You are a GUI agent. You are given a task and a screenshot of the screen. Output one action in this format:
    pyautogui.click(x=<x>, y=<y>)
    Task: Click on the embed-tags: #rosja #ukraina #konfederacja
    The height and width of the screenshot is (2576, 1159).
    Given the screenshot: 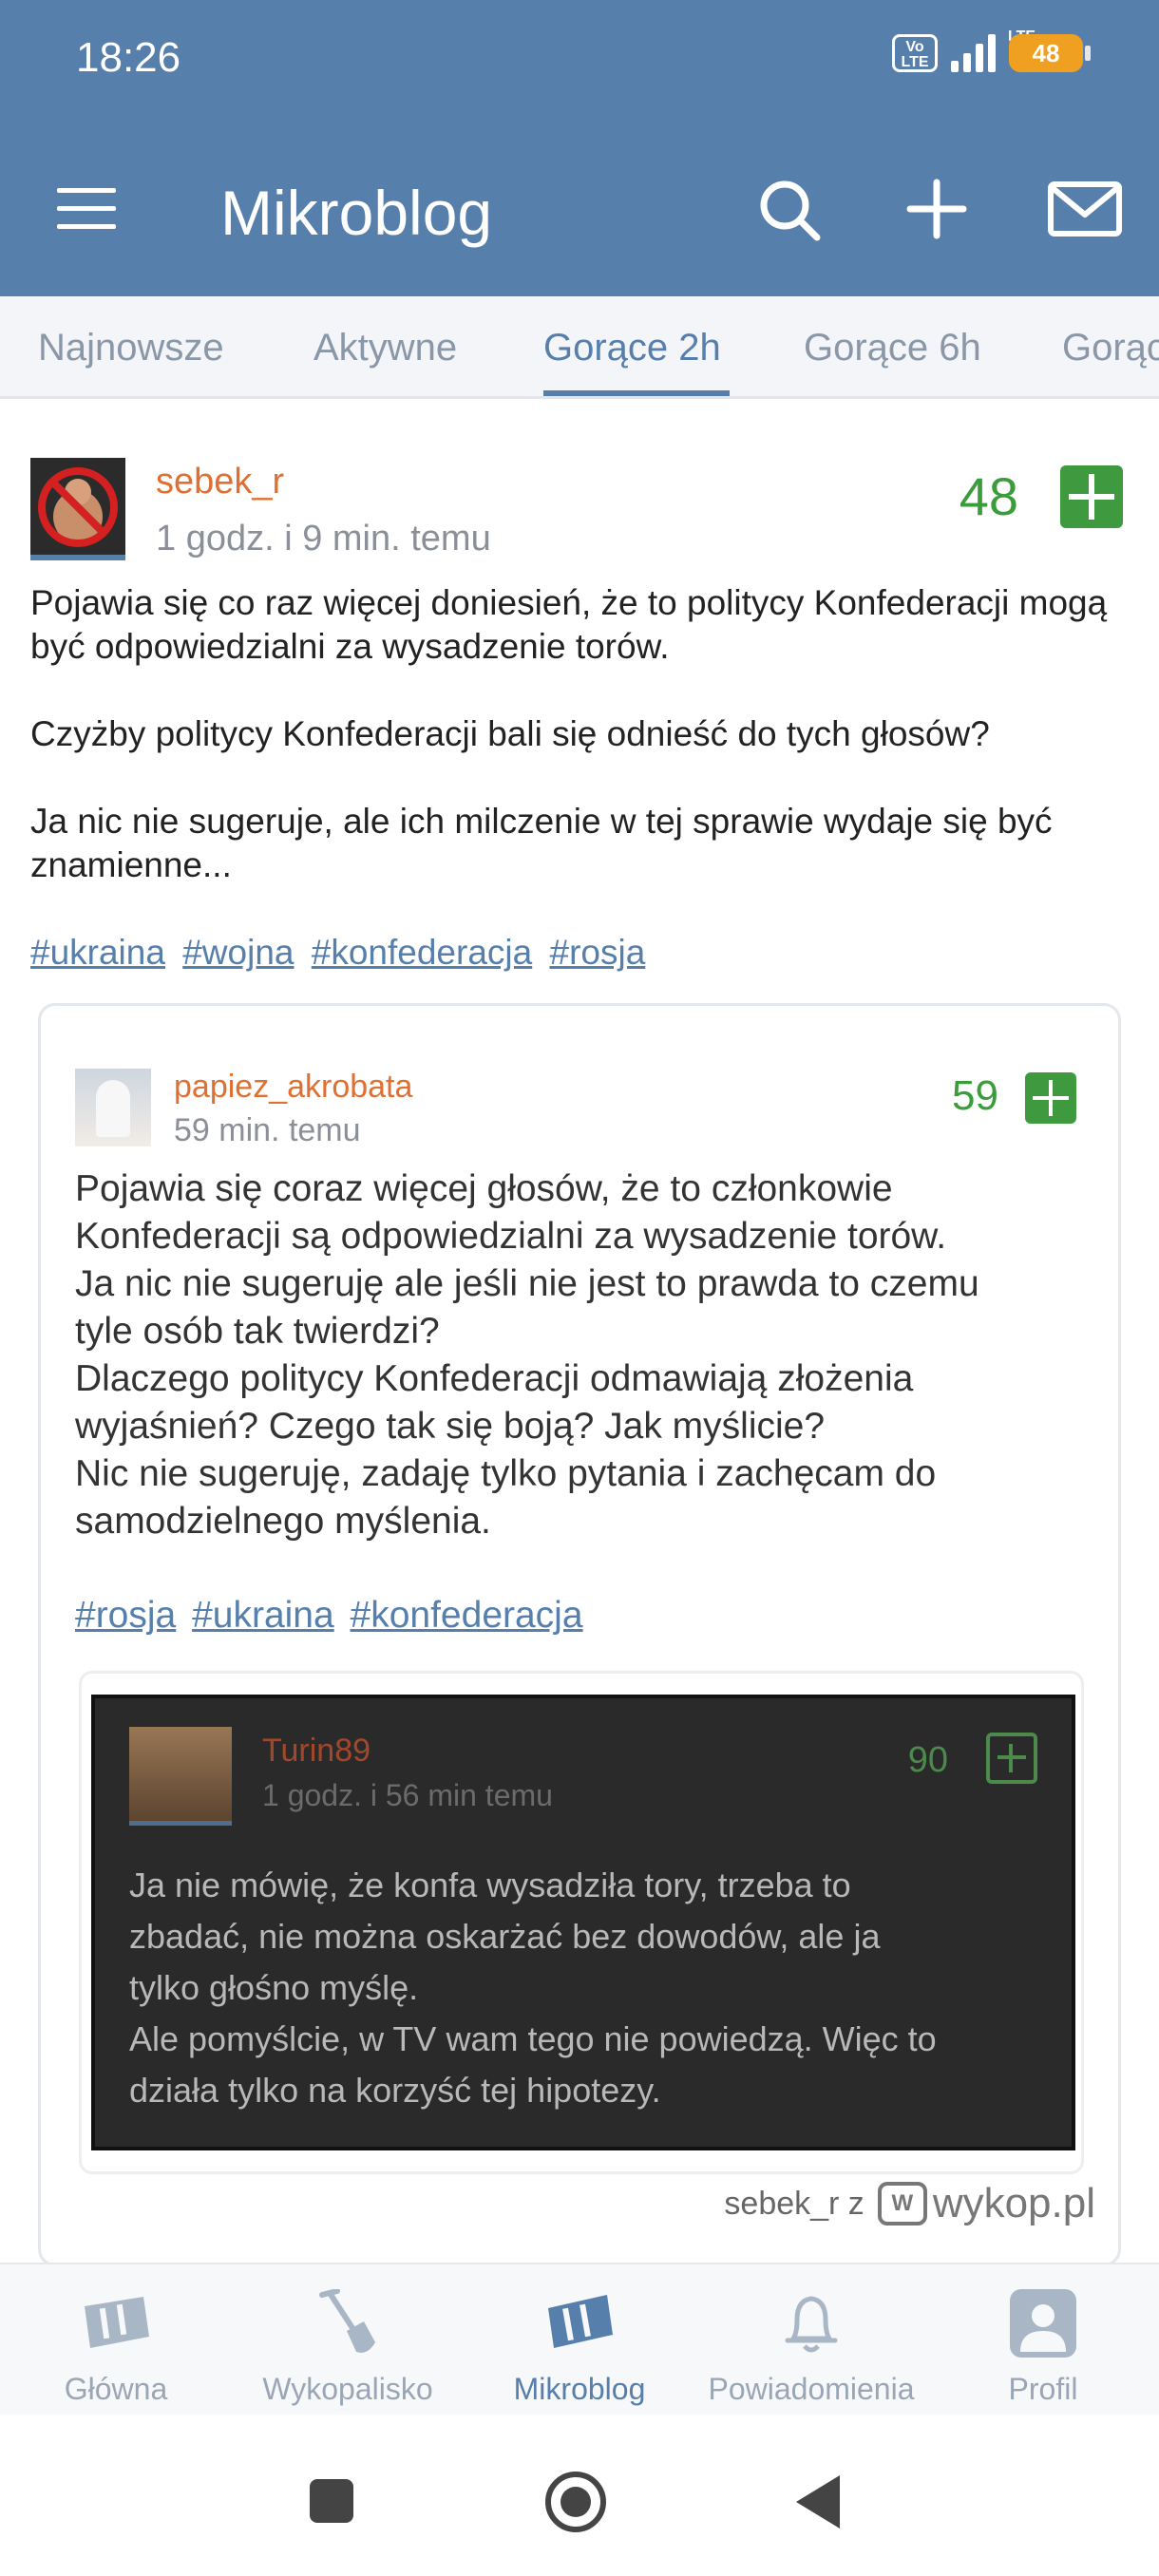 What is the action you would take?
    pyautogui.click(x=332, y=1616)
    